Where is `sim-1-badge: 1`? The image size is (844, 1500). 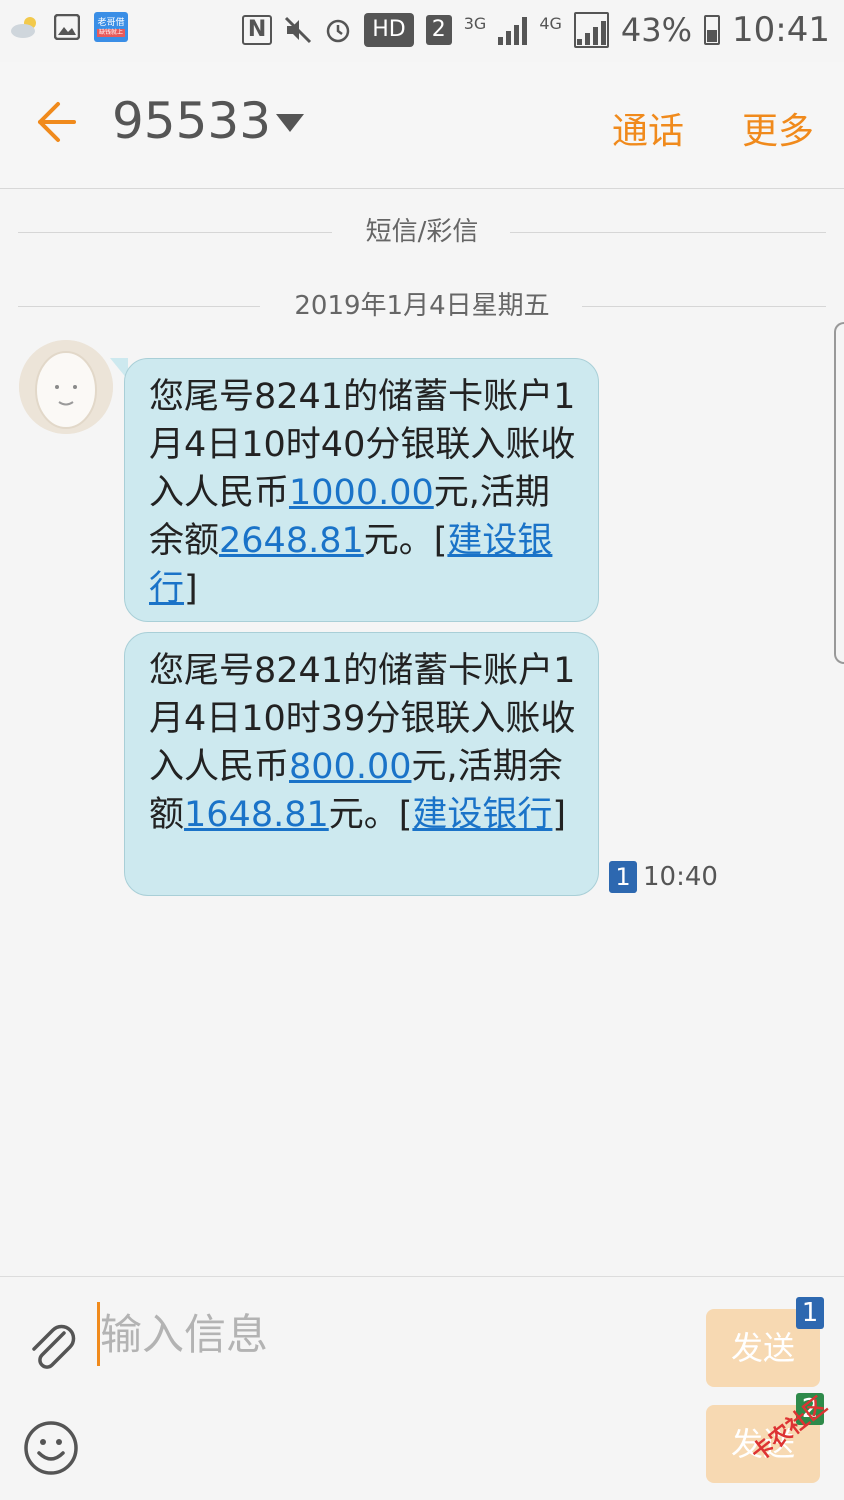 sim-1-badge: 1 is located at coordinates (623, 877).